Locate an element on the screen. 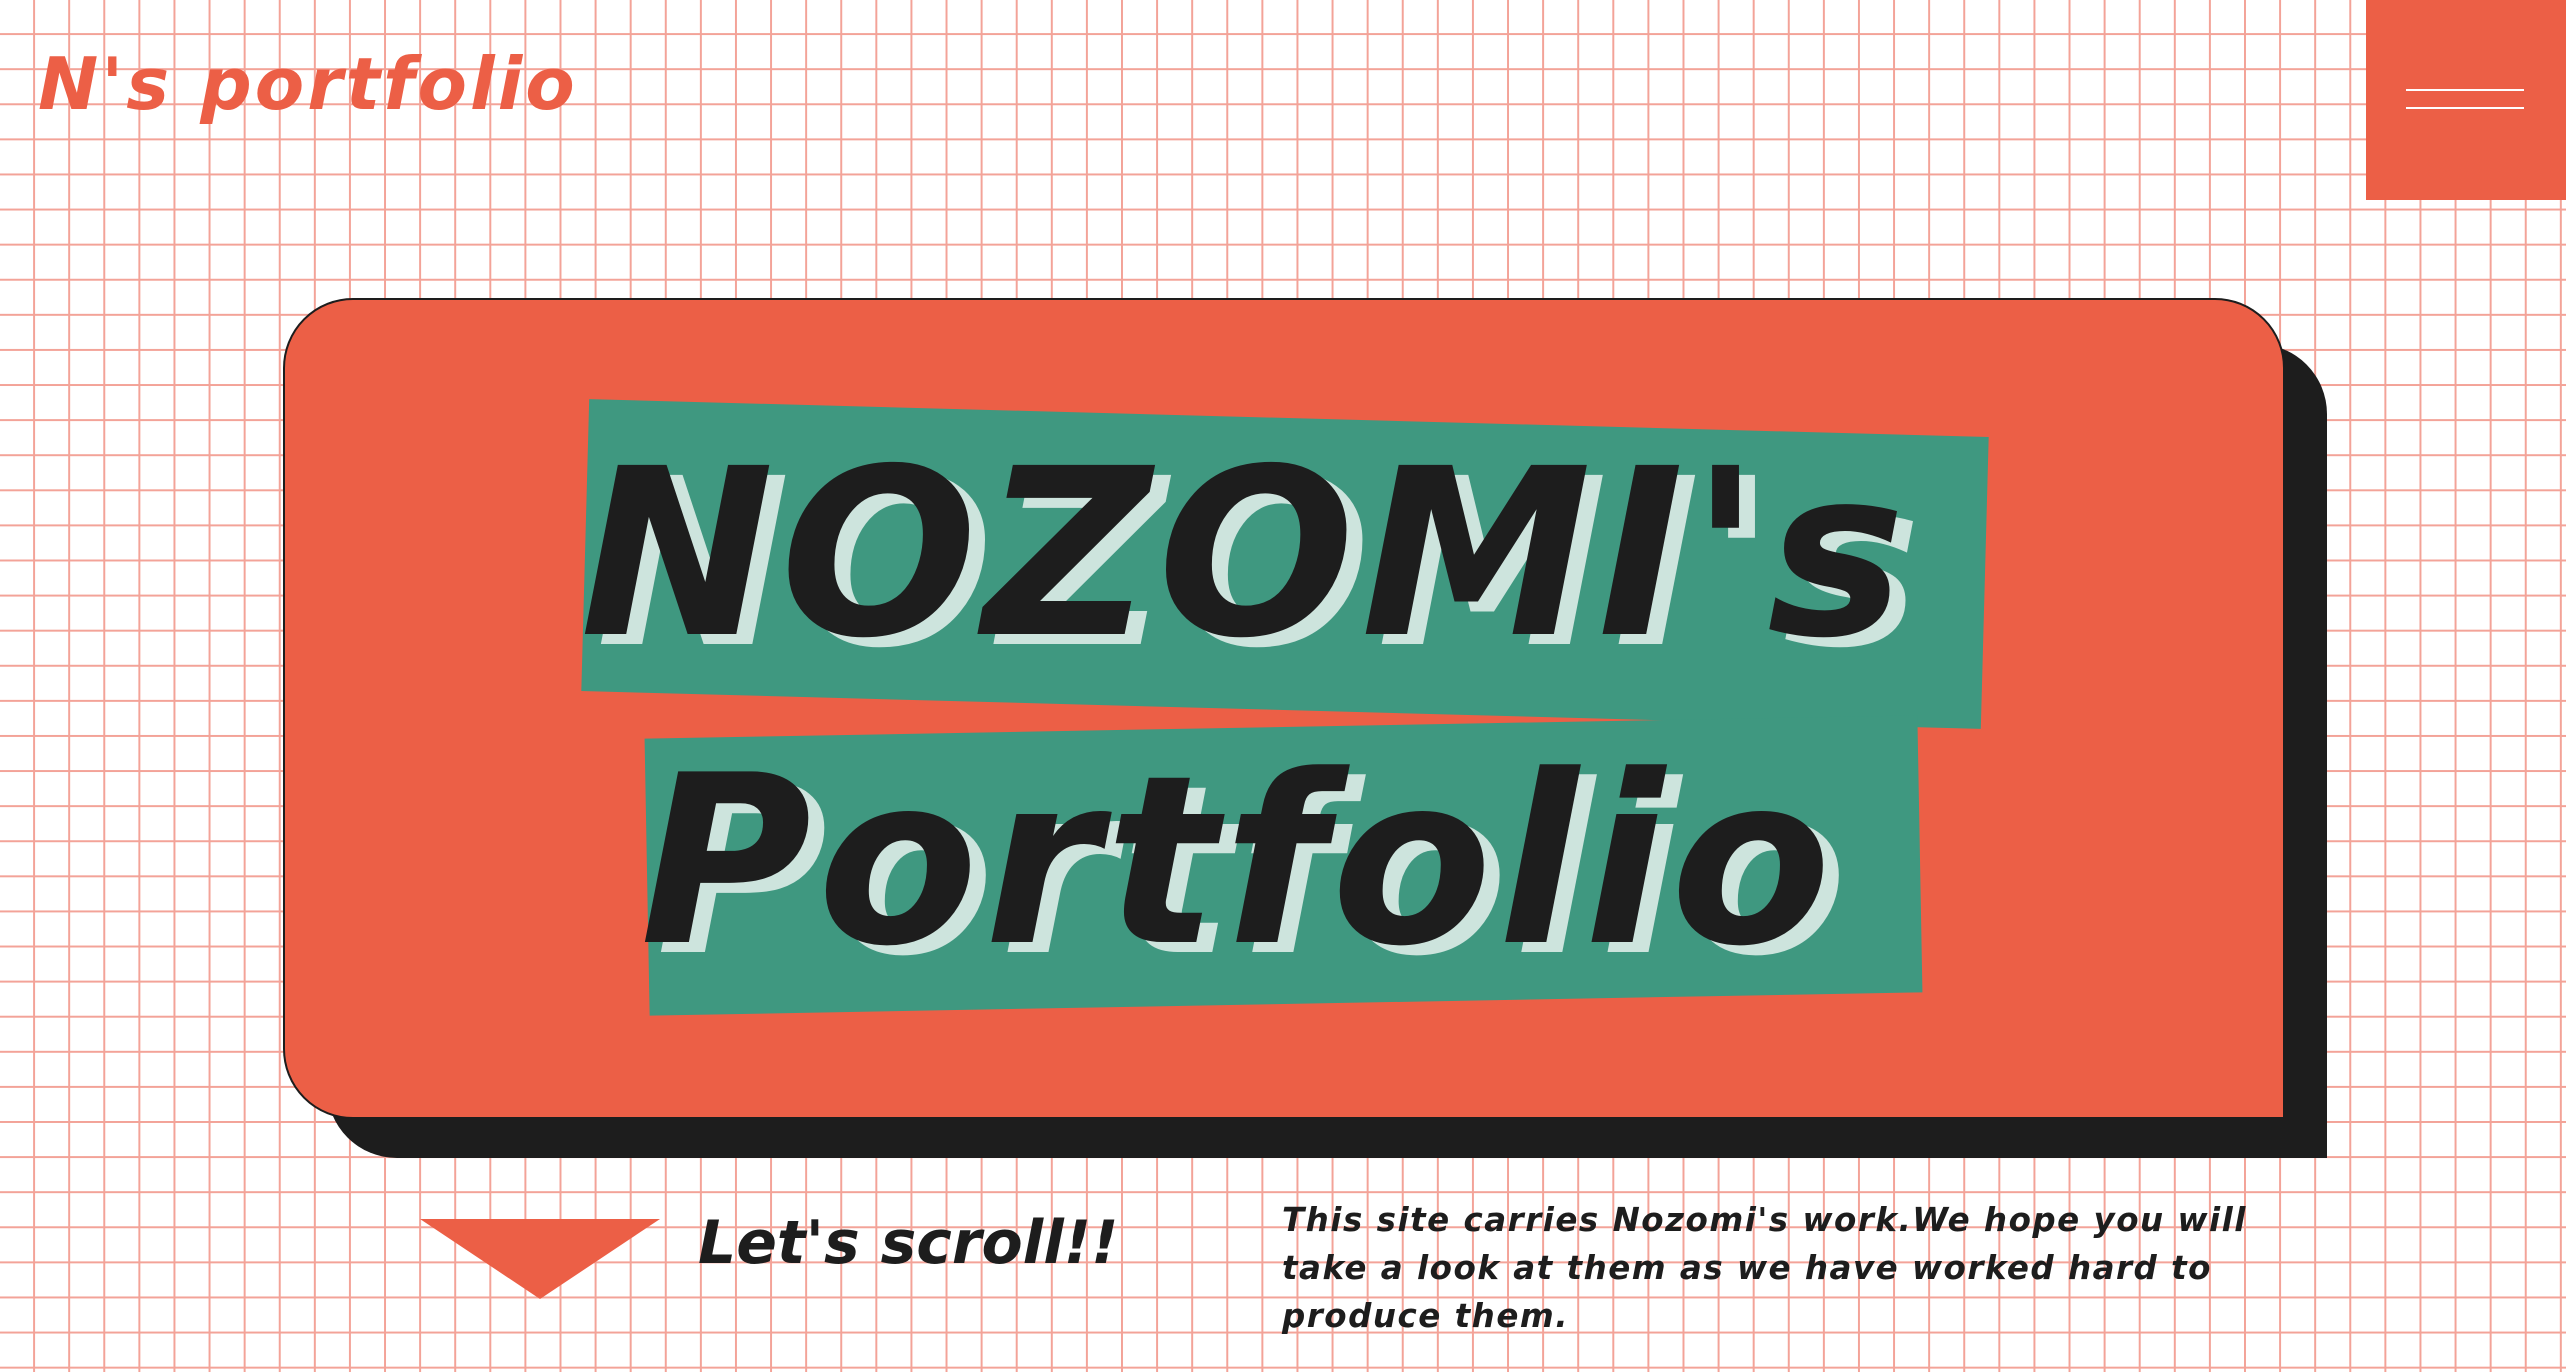 The width and height of the screenshot is (2566, 1372). scroll-prompt: Let's scroll!! is located at coordinates (908, 1243).